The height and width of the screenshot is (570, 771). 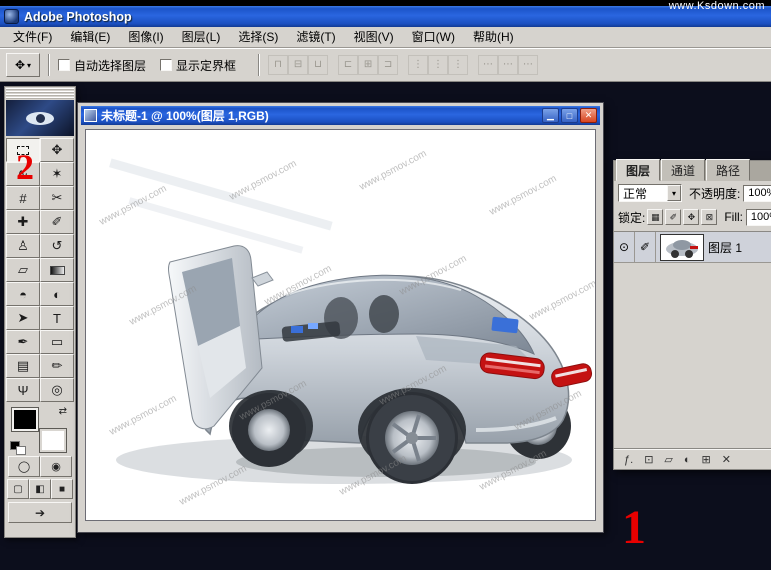 What do you see at coordinates (588, 115) in the screenshot?
I see `close-button: ✕` at bounding box center [588, 115].